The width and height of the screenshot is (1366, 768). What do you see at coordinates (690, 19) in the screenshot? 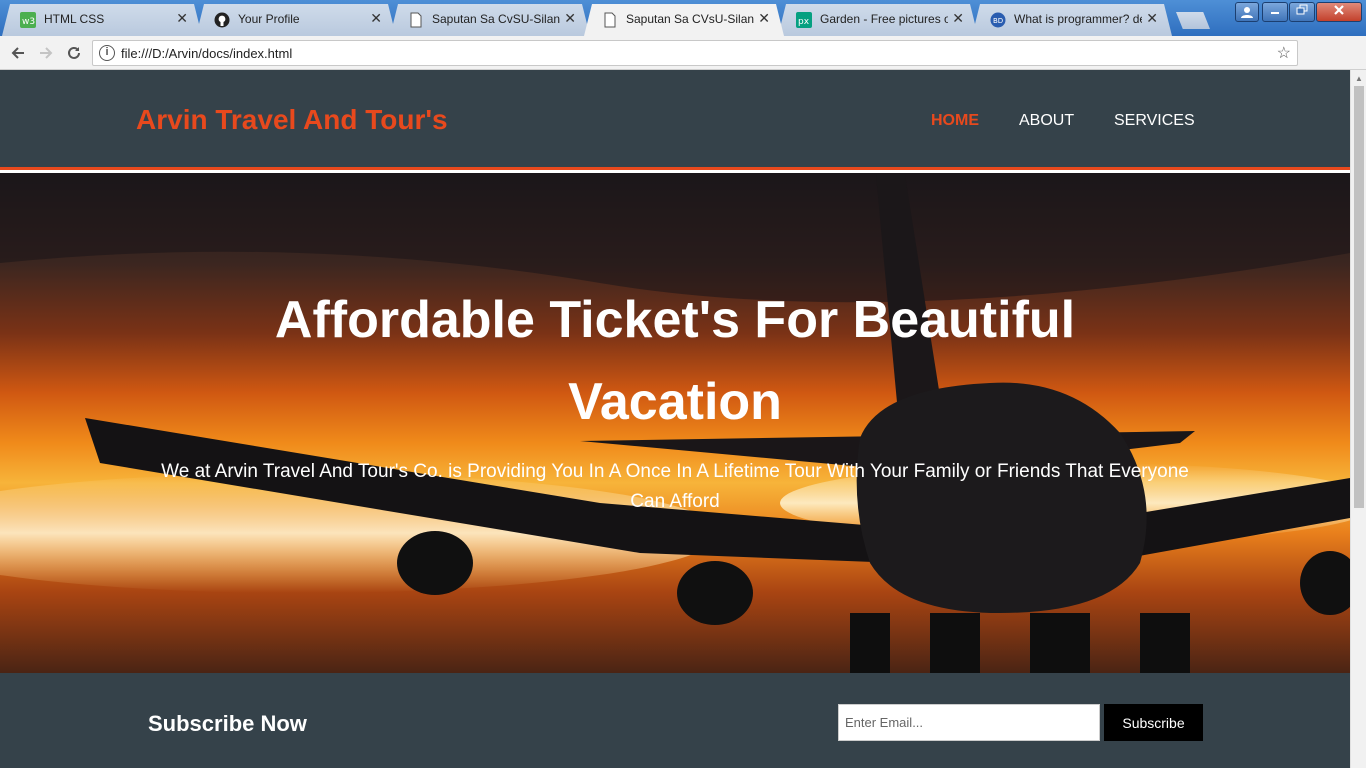
I see `tab-title: Saputan Sa CVsU-Silang` at bounding box center [690, 19].